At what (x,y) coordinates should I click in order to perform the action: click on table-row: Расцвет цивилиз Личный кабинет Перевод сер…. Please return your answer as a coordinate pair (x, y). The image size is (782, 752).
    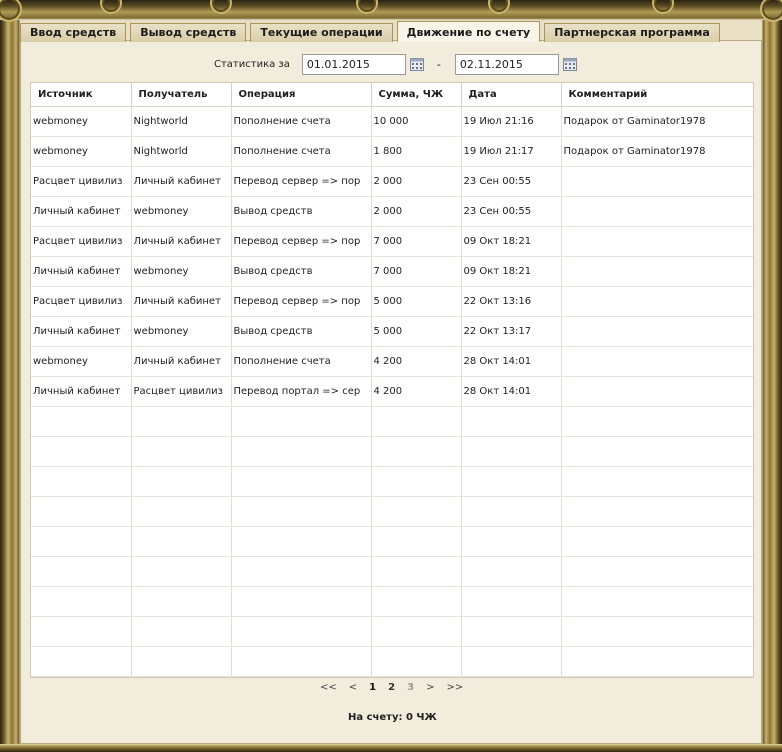
    Looking at the image, I should click on (392, 301).